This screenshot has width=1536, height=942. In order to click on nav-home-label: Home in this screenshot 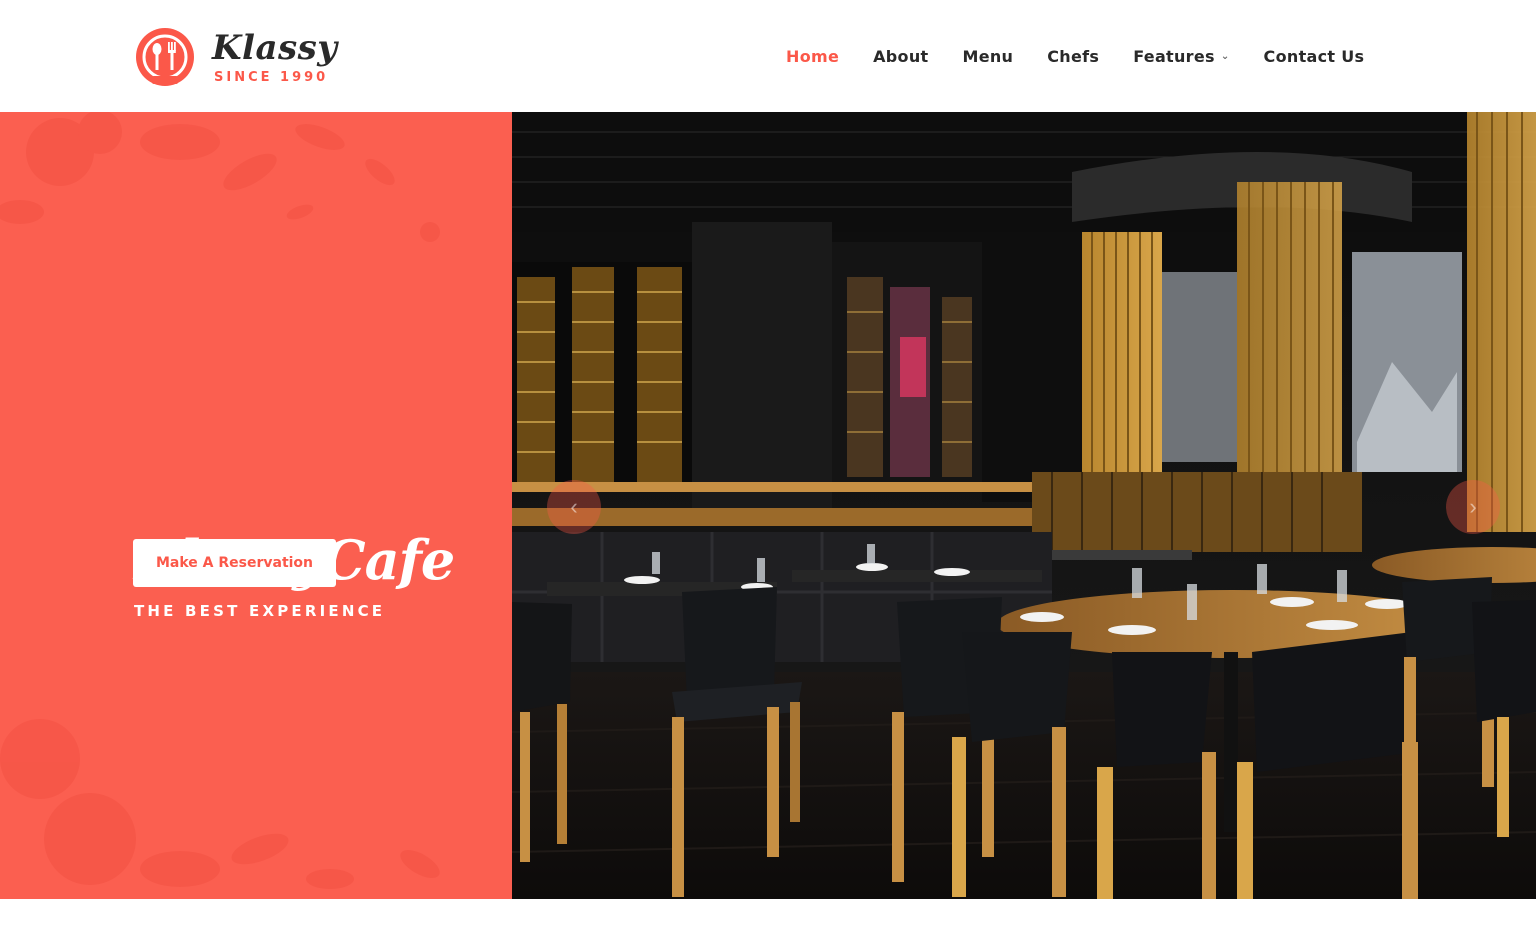, I will do `click(813, 56)`.